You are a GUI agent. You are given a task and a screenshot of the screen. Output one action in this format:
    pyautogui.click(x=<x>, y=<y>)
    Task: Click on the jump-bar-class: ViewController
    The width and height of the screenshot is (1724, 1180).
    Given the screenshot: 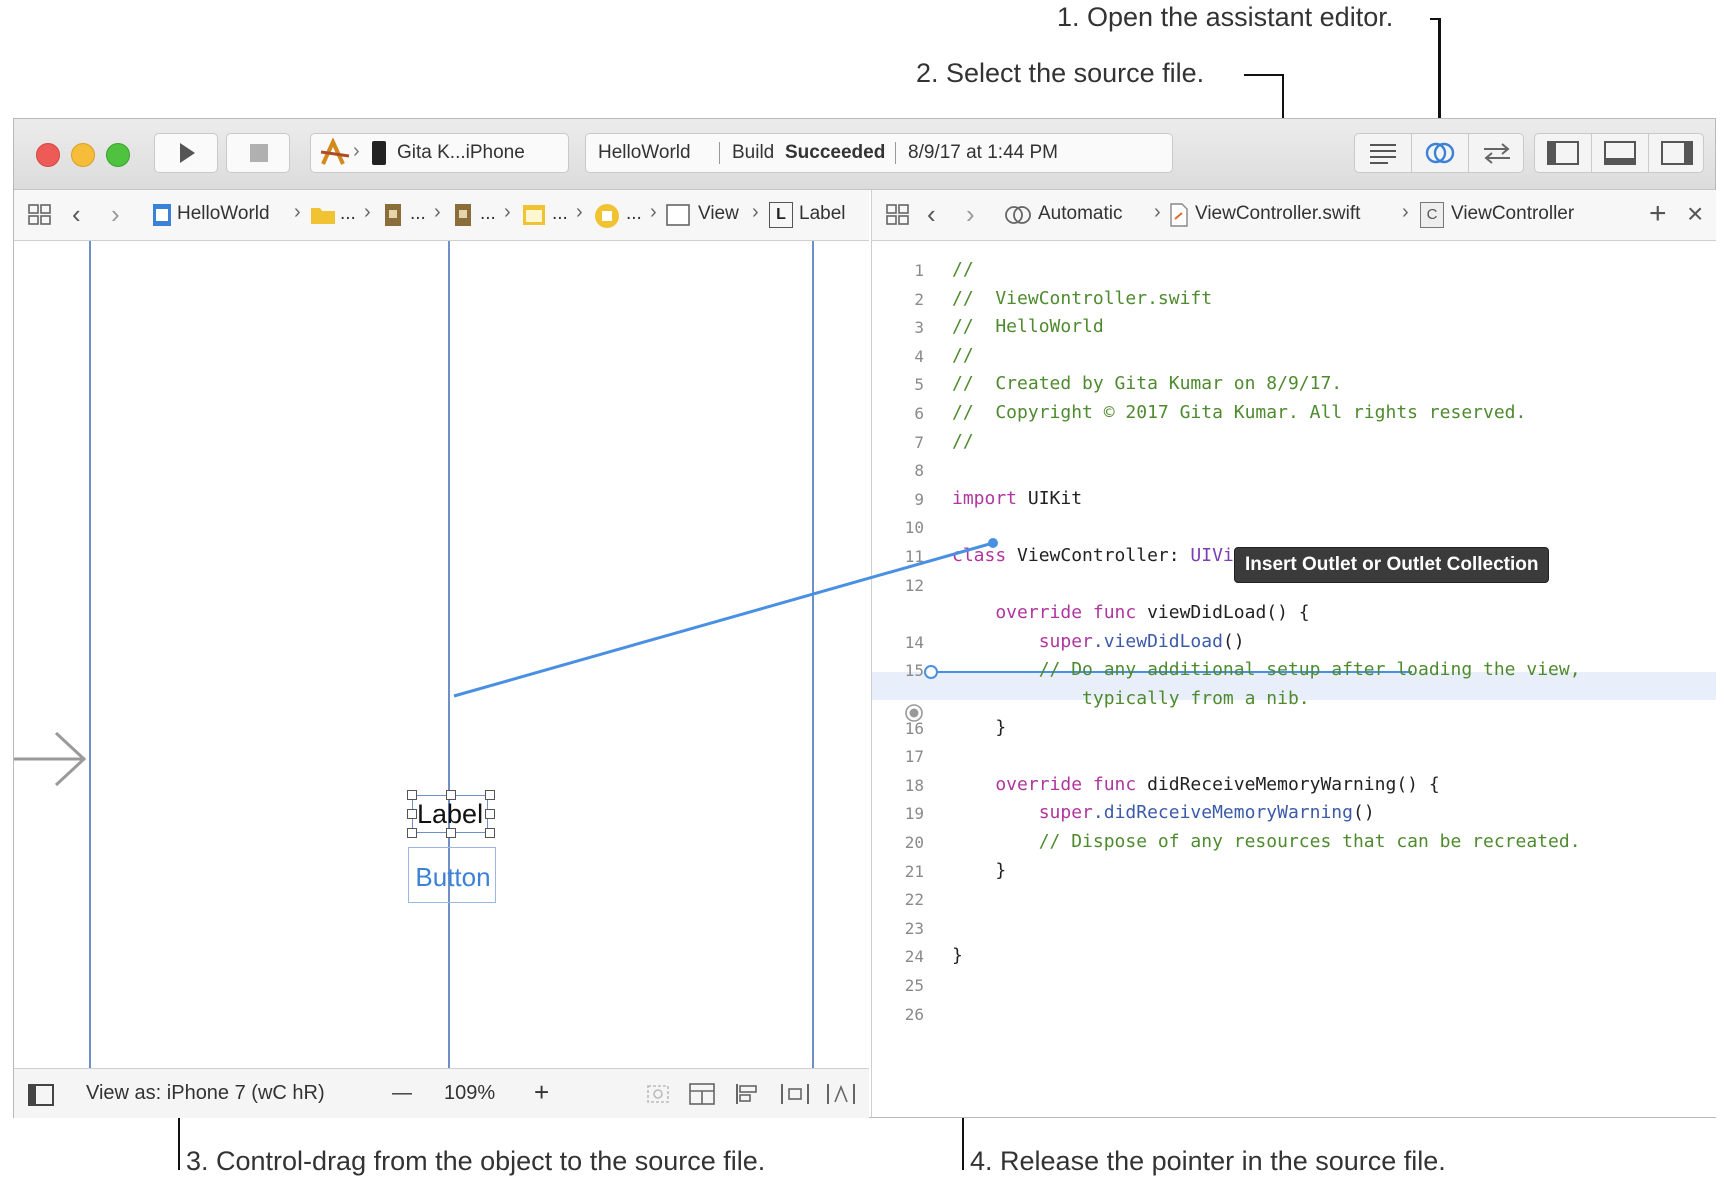 What is the action you would take?
    pyautogui.click(x=1512, y=214)
    